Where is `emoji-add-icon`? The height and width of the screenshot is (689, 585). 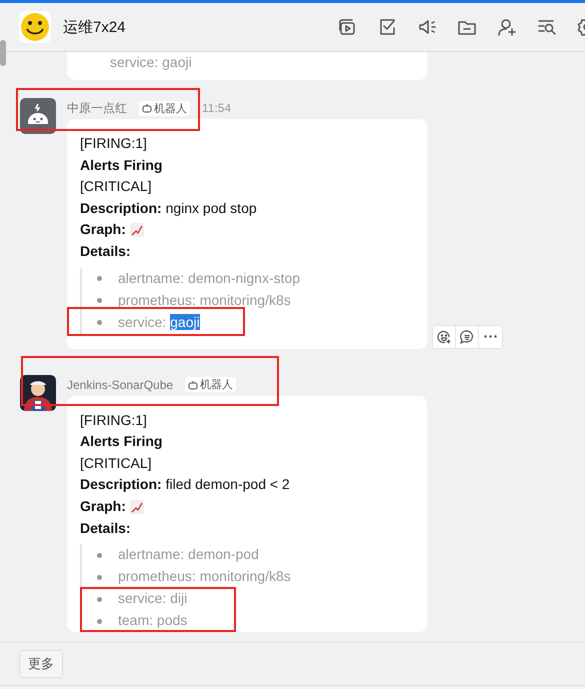
emoji-add-icon is located at coordinates (444, 336).